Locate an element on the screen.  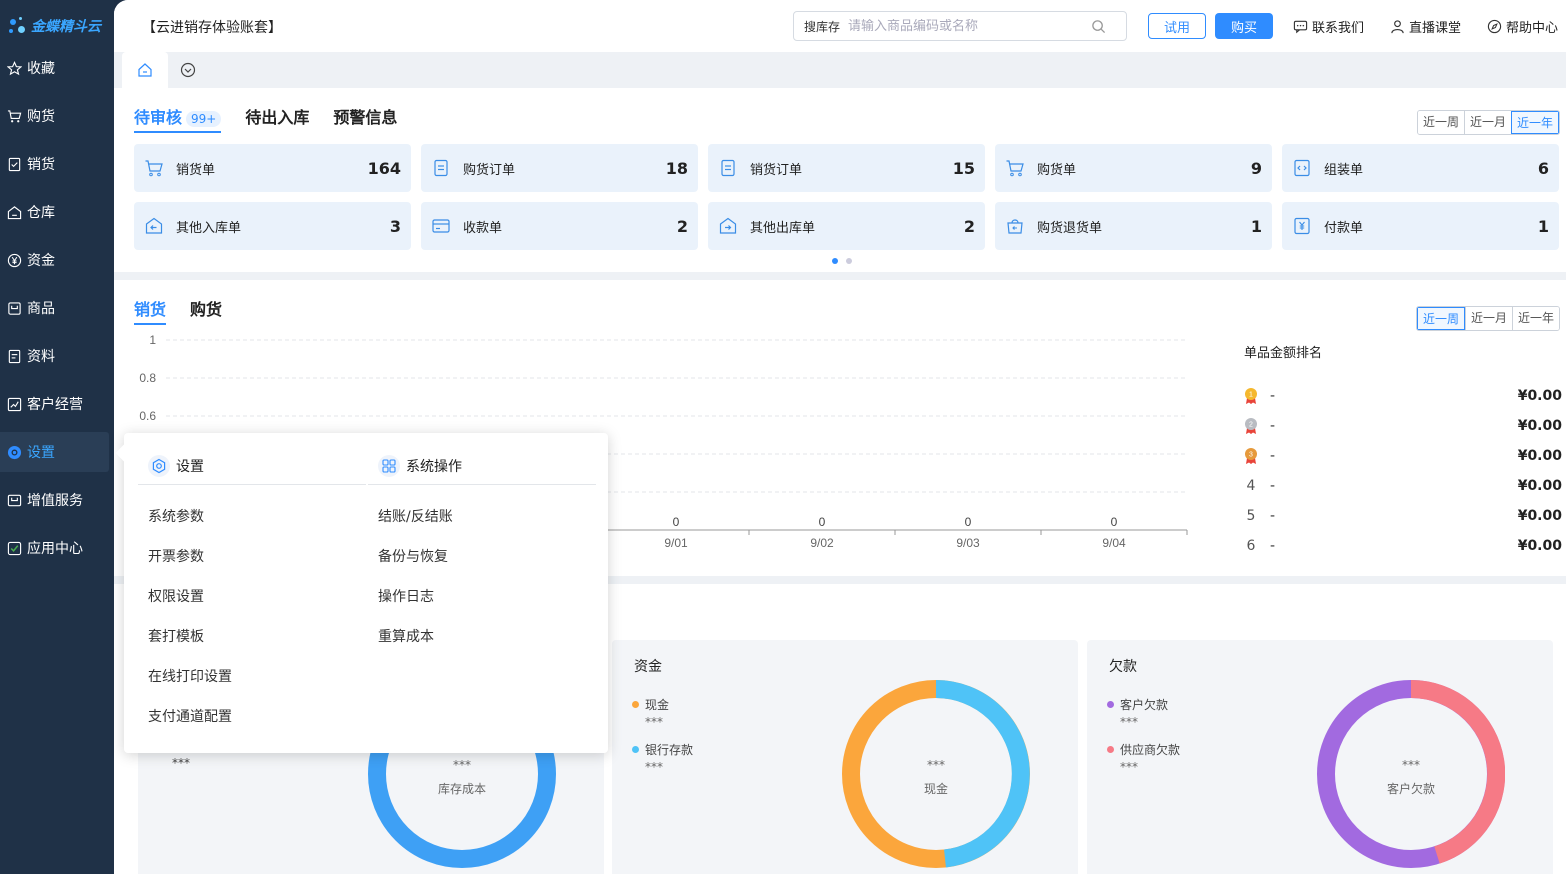
pending-card: 组装单 6 is located at coordinates (1420, 168).